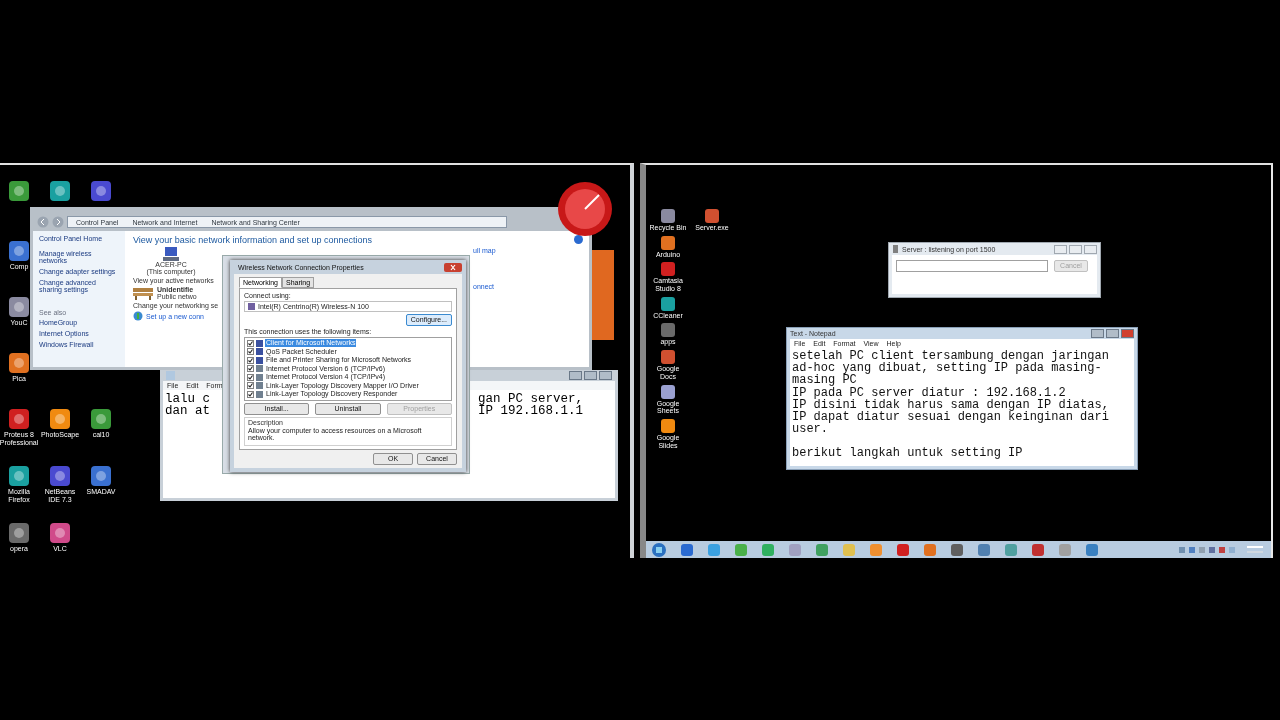 The height and width of the screenshot is (720, 1280). I want to click on text-line: ad-hoc yang dibuat, setting IP pada masing-, so click(947, 368).